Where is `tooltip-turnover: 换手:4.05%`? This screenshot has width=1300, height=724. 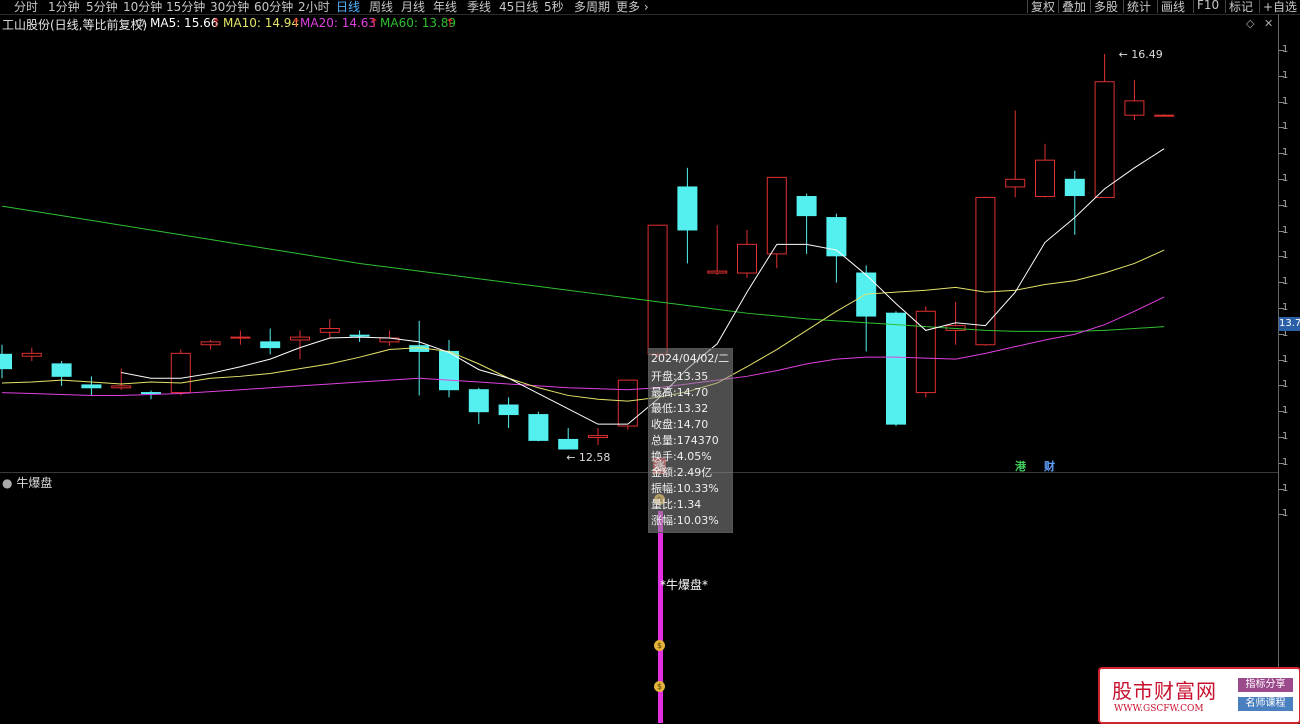
tooltip-turnover: 换手:4.05% is located at coordinates (681, 456).